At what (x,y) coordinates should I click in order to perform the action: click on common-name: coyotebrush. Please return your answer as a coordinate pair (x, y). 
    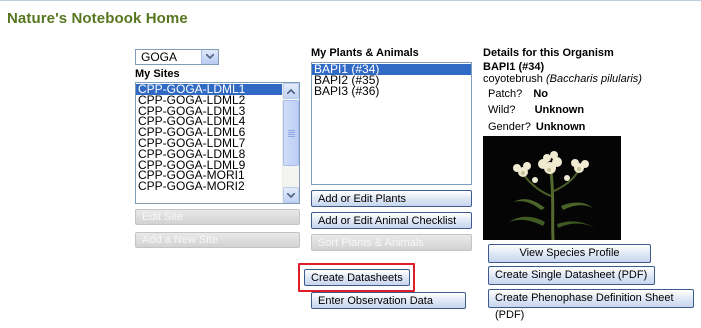
    Looking at the image, I should click on (513, 79).